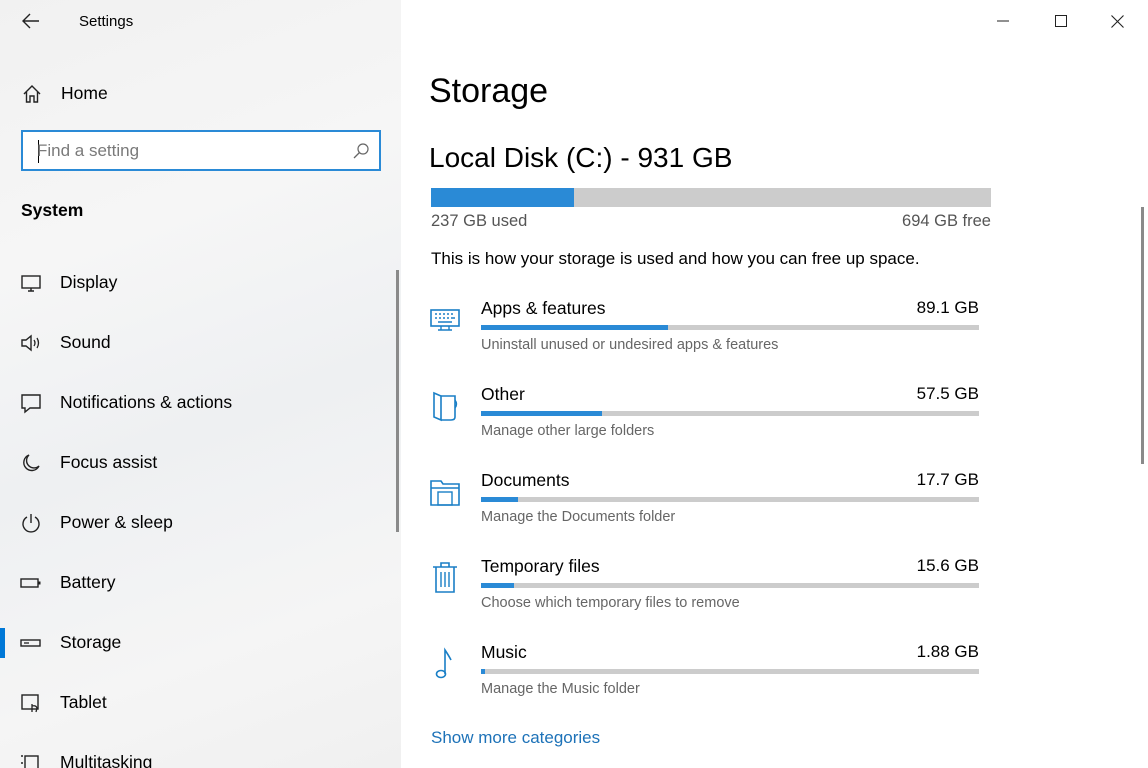 The height and width of the screenshot is (768, 1148). Describe the element at coordinates (947, 393) in the screenshot. I see `category-size: 57.5 GB` at that location.